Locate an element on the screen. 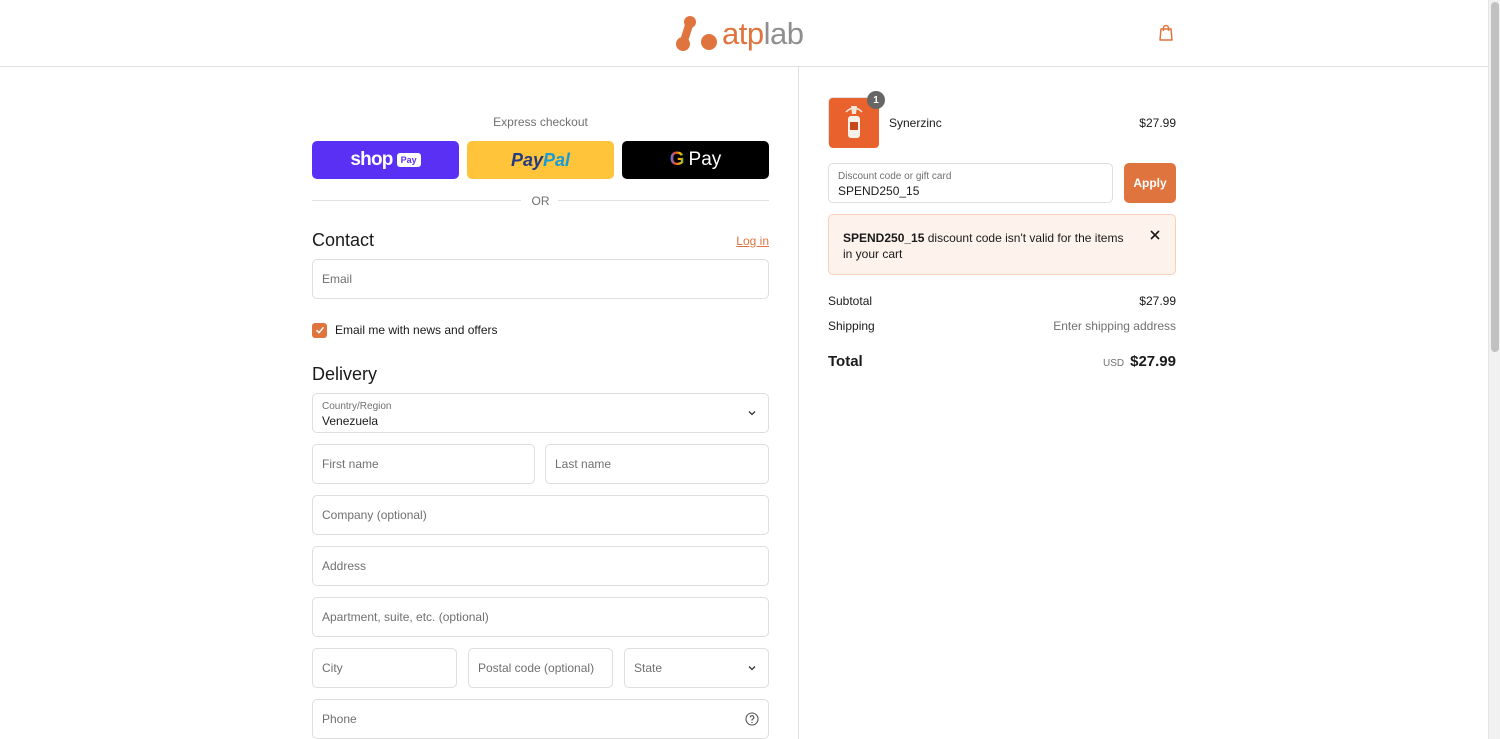 Image resolution: width=1500 pixels, height=739 pixels. shopping-bag-icon is located at coordinates (1166, 32).